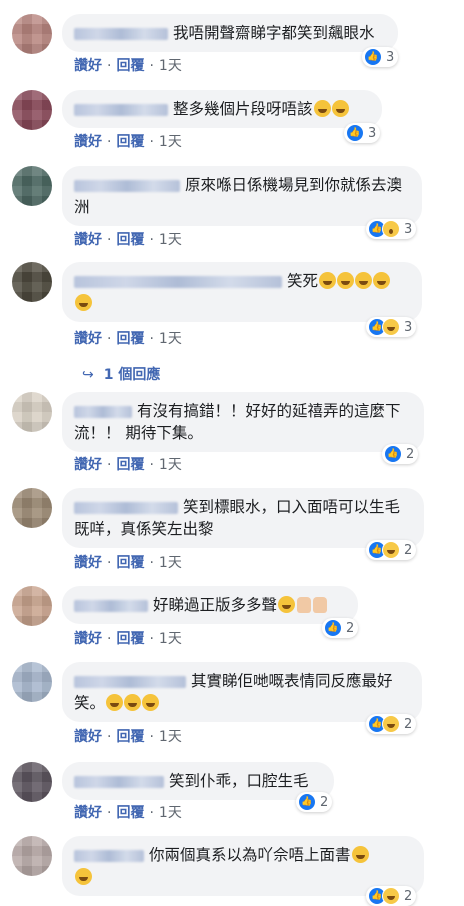  What do you see at coordinates (215, 605) in the screenshot?
I see `comment-text: 好睇過正版多多聲` at bounding box center [215, 605].